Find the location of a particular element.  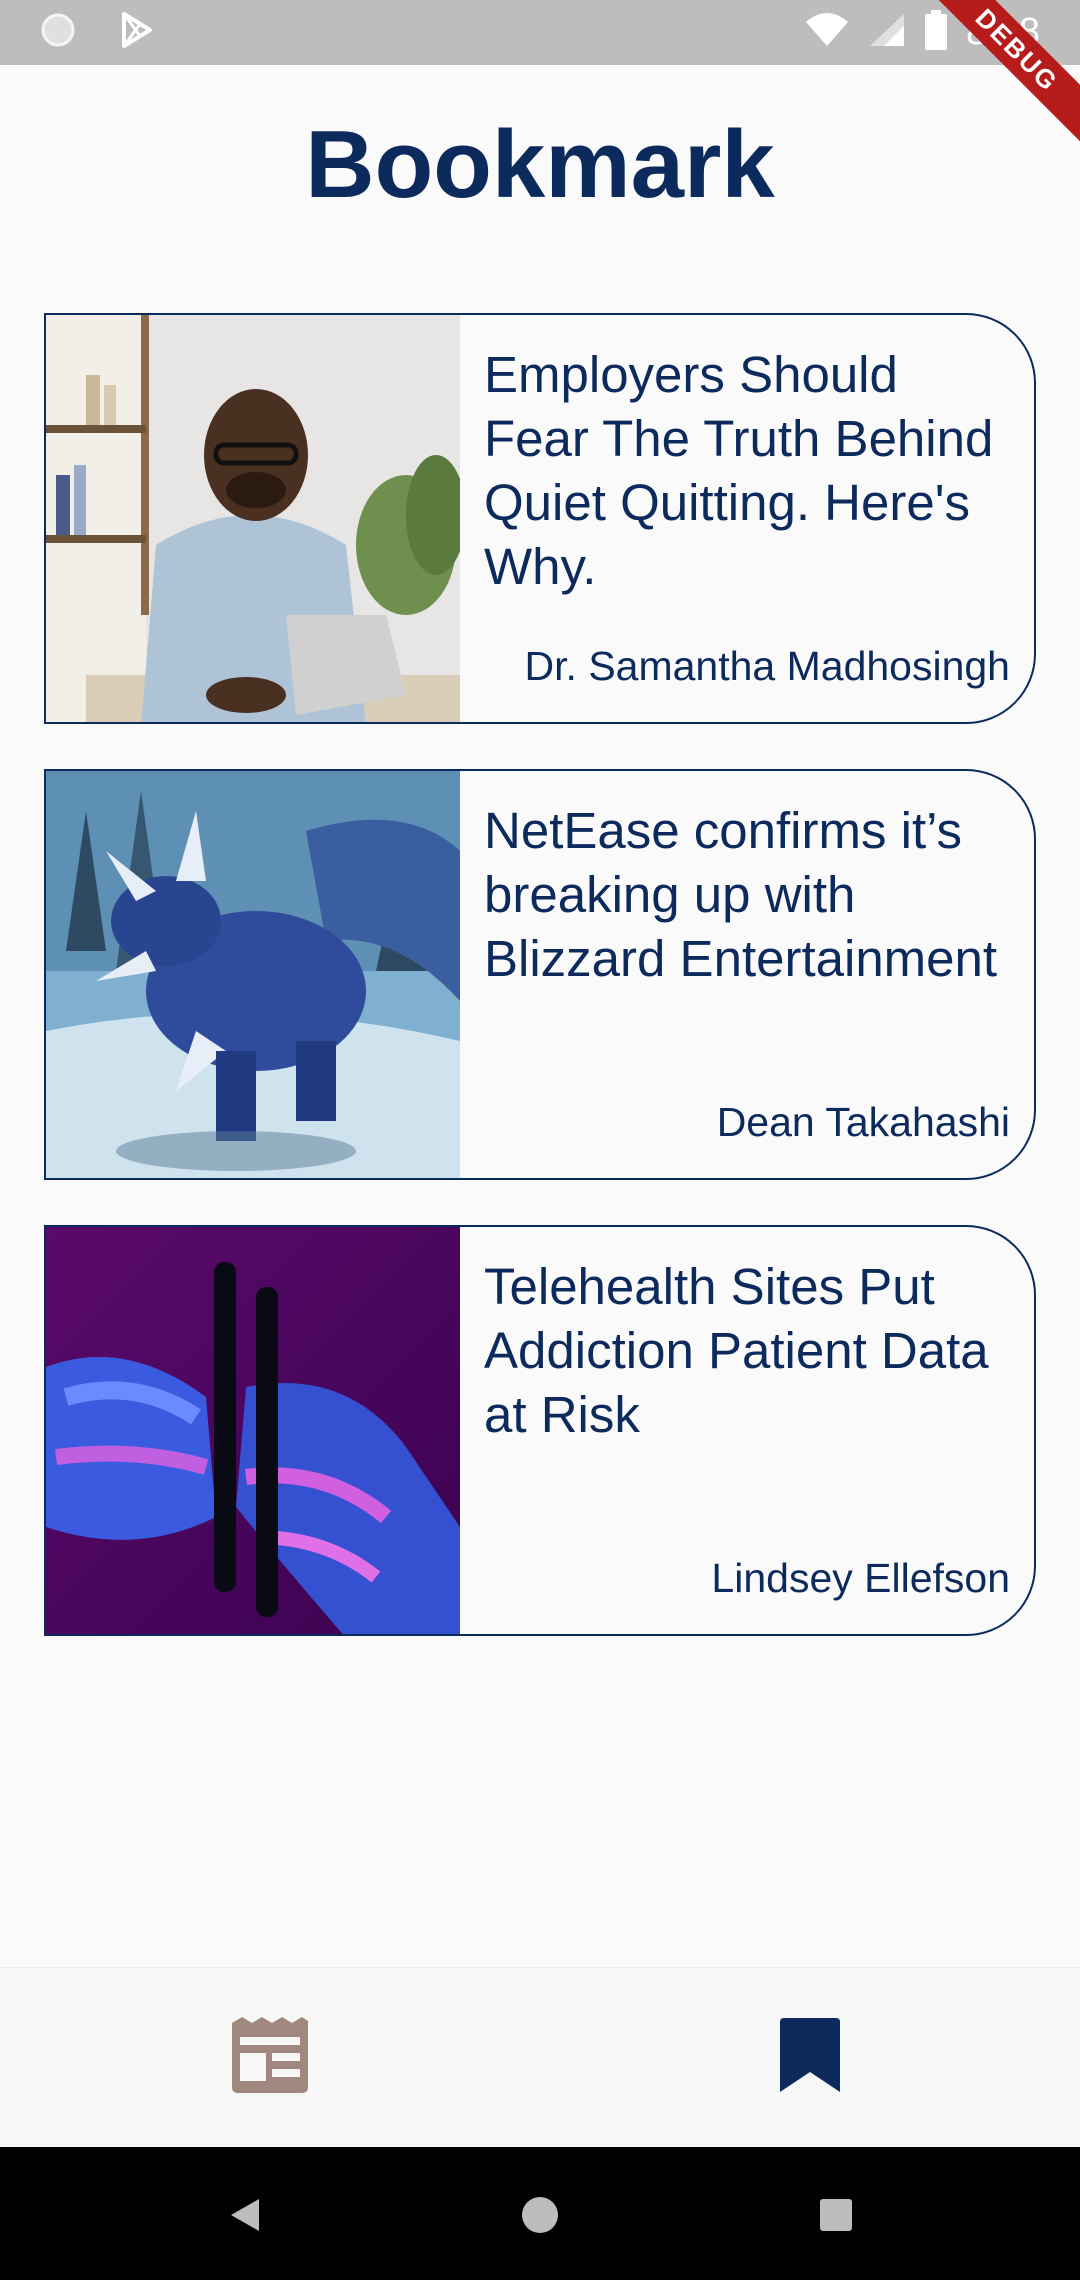

status-bar: 8:38 DEBUG is located at coordinates (540, 76).